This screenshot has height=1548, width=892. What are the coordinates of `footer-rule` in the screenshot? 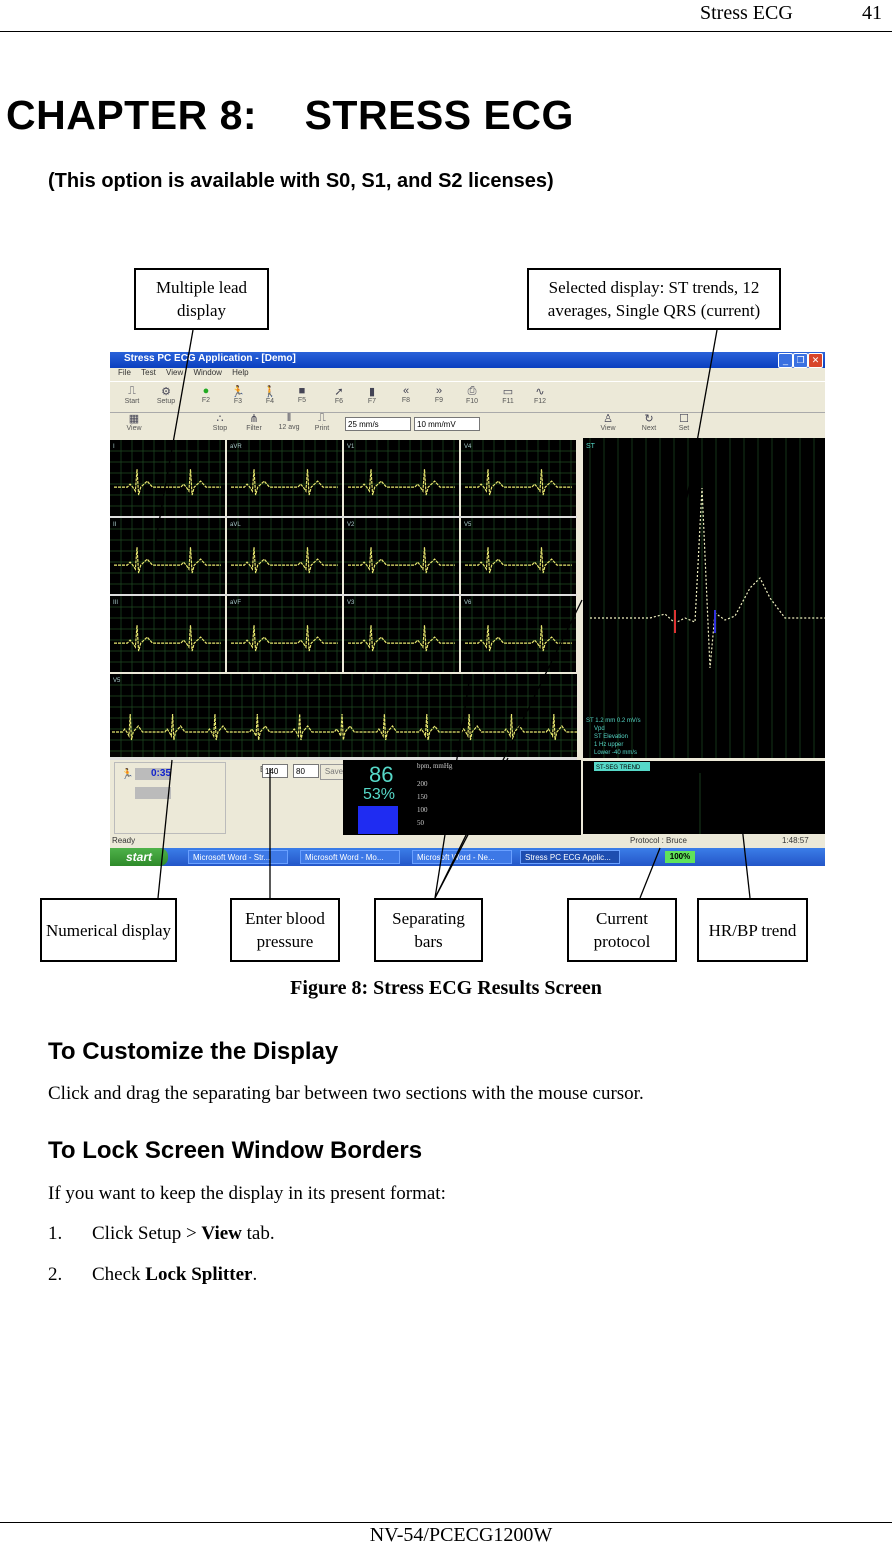 It's located at (446, 1522).